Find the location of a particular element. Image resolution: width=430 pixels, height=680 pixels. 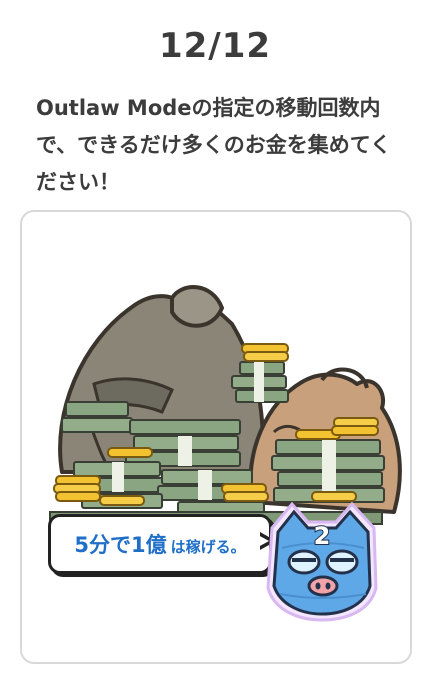

bubble-rest-text: は稼げる。 is located at coordinates (208, 546).